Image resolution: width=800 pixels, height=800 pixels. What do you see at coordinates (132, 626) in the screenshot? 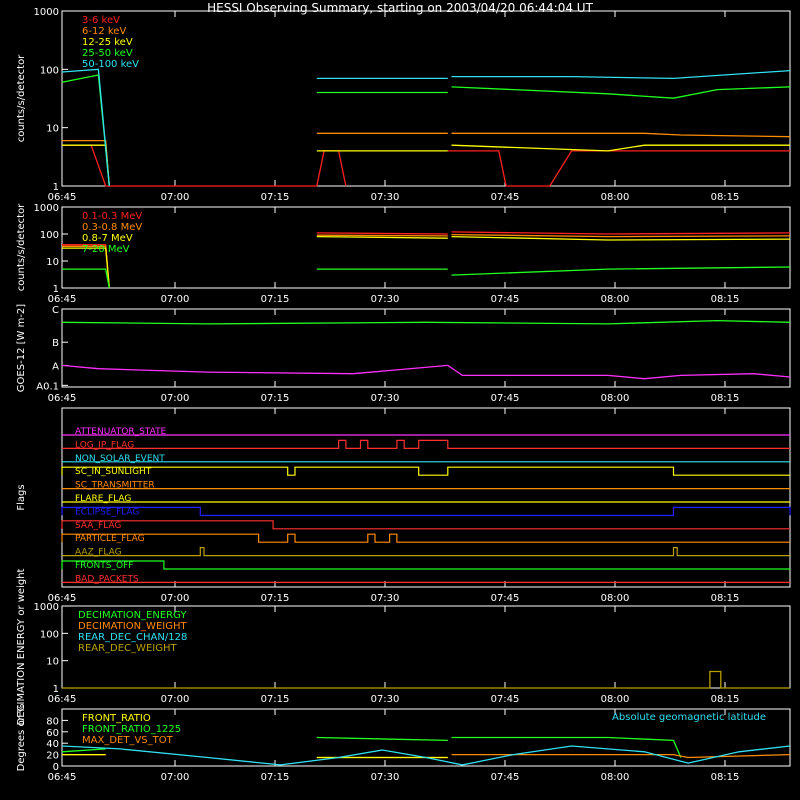
I see `decimation-legend-entry: DECIMATION_WEIGHT` at bounding box center [132, 626].